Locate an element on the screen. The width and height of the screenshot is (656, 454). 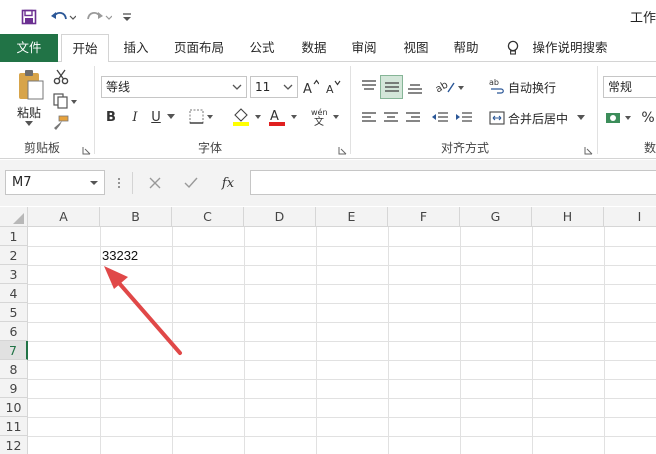
column-header-f: F is located at coordinates (424, 217).